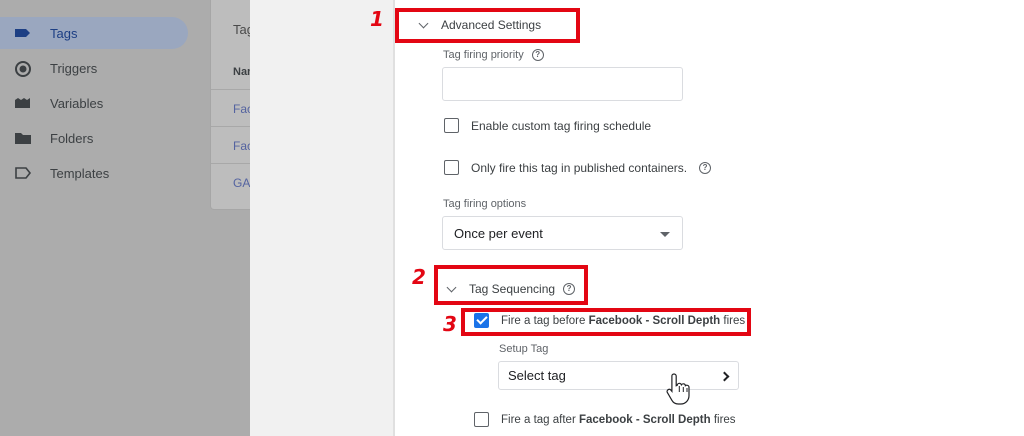 The image size is (1024, 436). I want to click on label-suffix: fires, so click(723, 419).